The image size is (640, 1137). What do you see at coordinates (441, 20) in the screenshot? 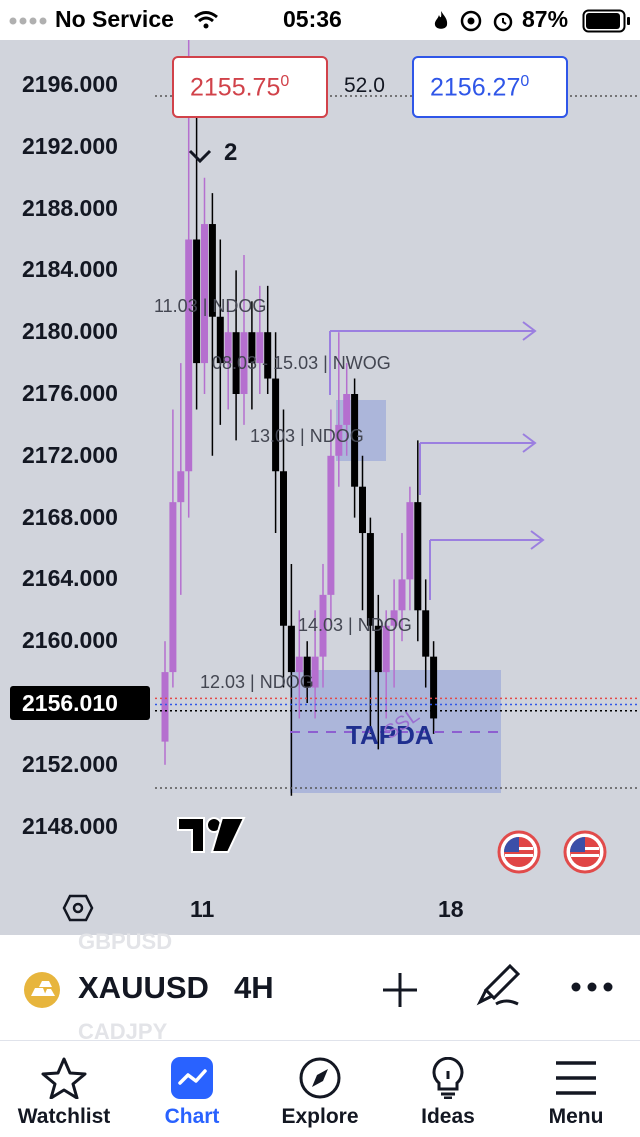
I see `flame-icon` at bounding box center [441, 20].